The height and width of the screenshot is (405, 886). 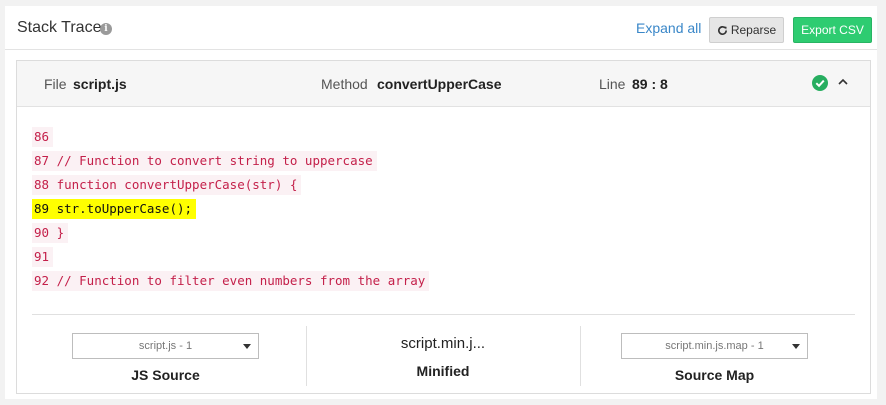 What do you see at coordinates (59, 27) in the screenshot?
I see `page-title: Stack Trace` at bounding box center [59, 27].